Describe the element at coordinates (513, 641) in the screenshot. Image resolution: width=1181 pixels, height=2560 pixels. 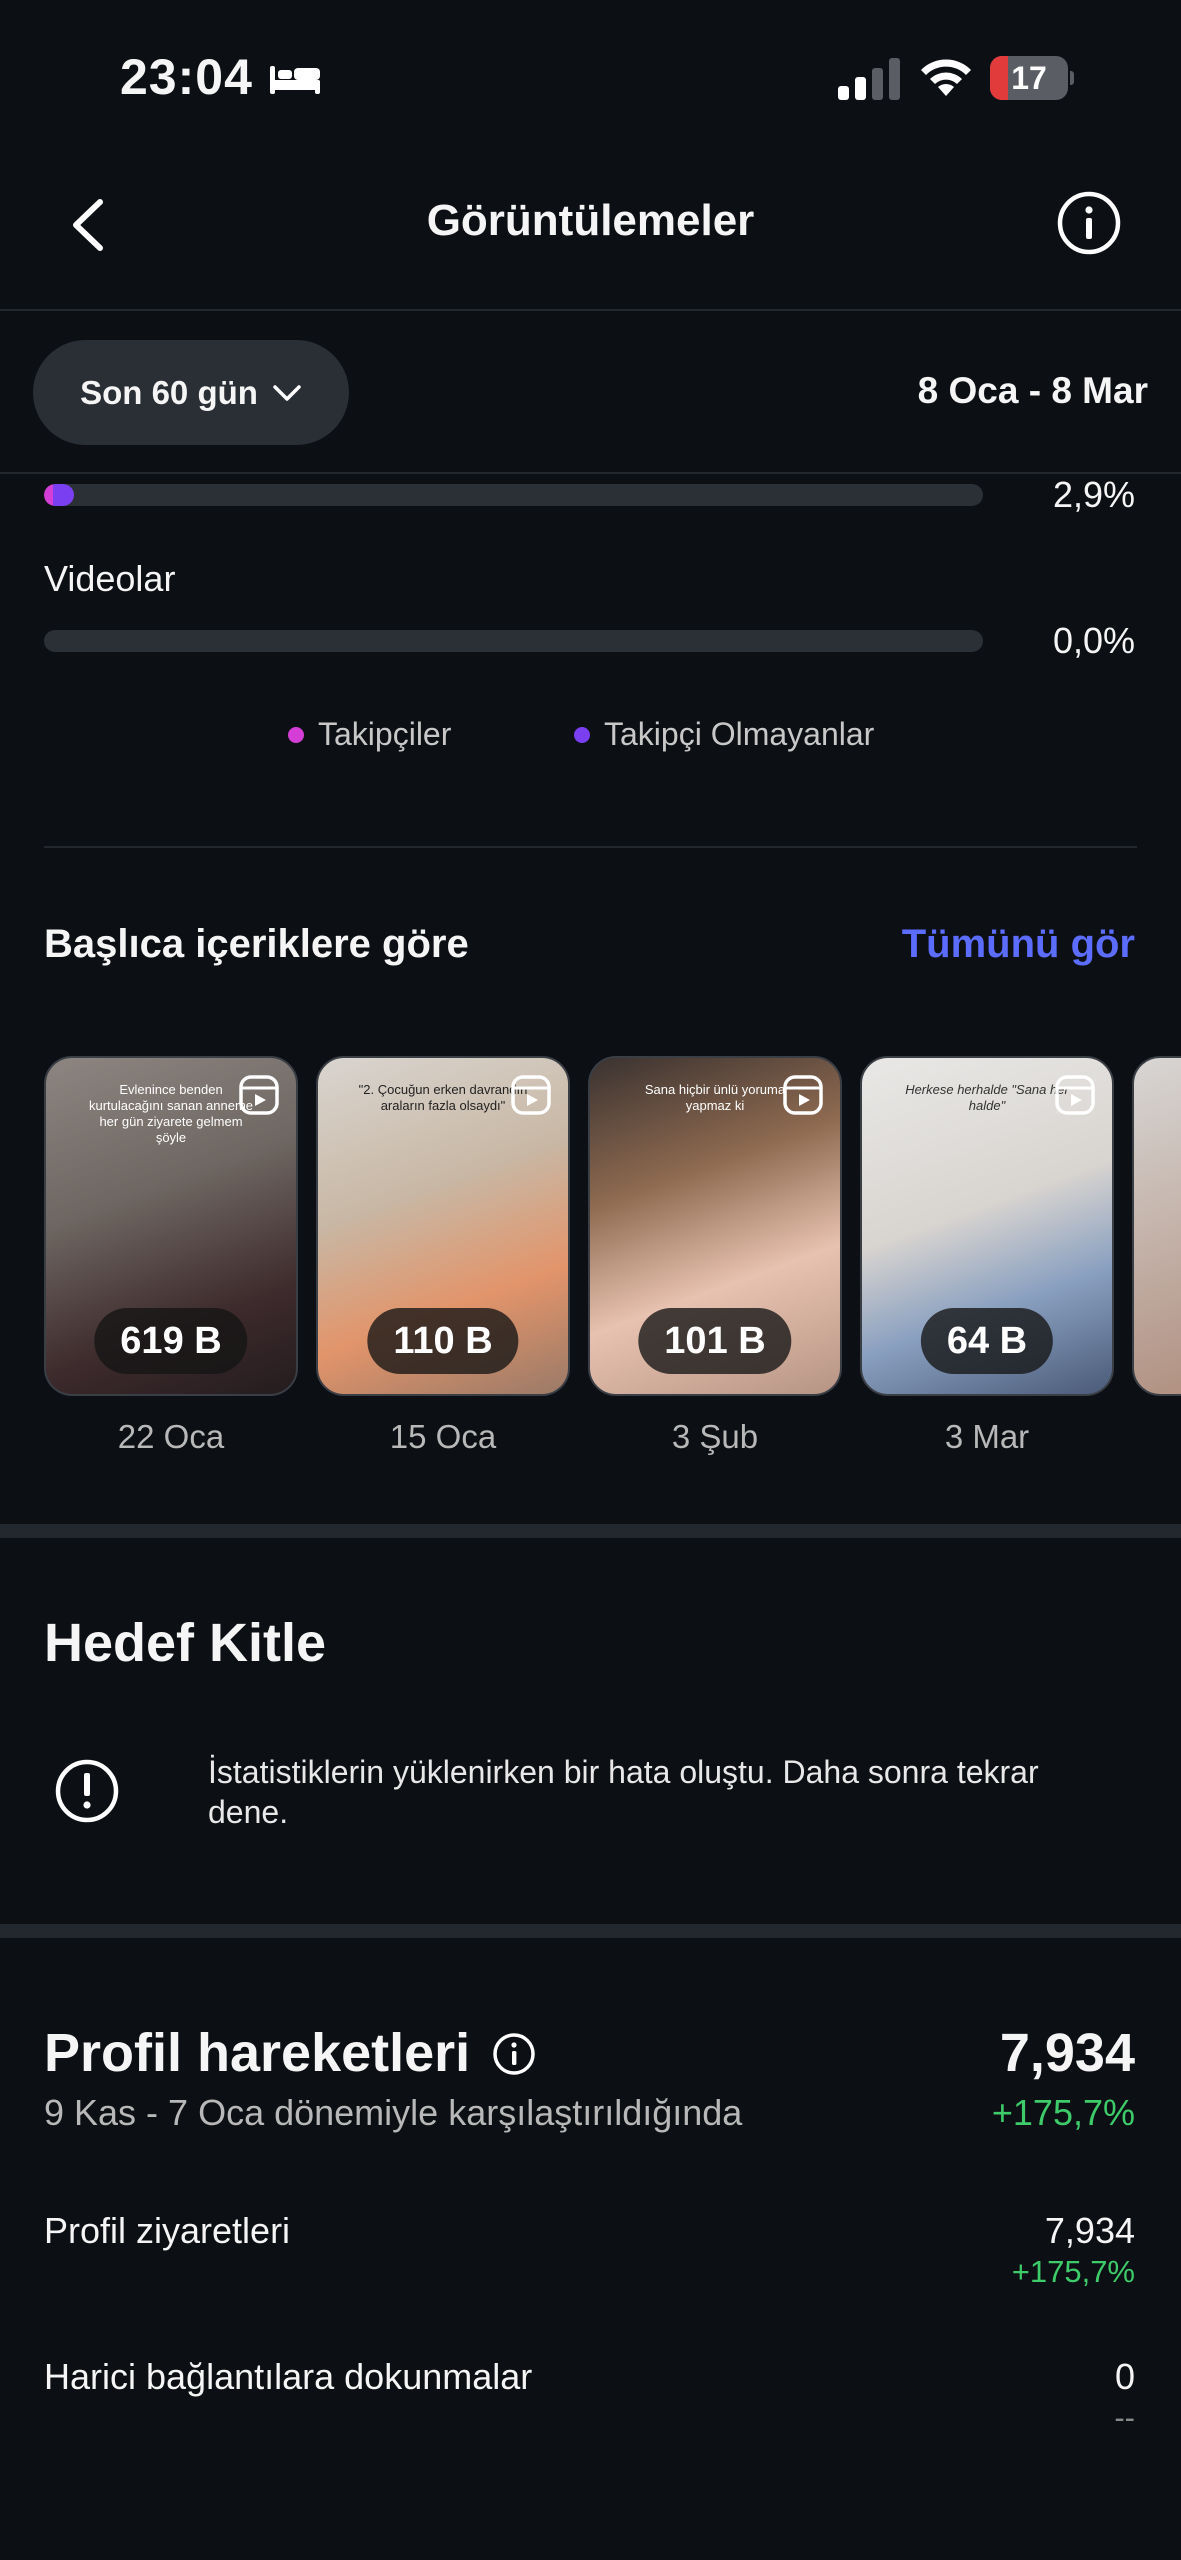
I see `videos-views-bar` at that location.